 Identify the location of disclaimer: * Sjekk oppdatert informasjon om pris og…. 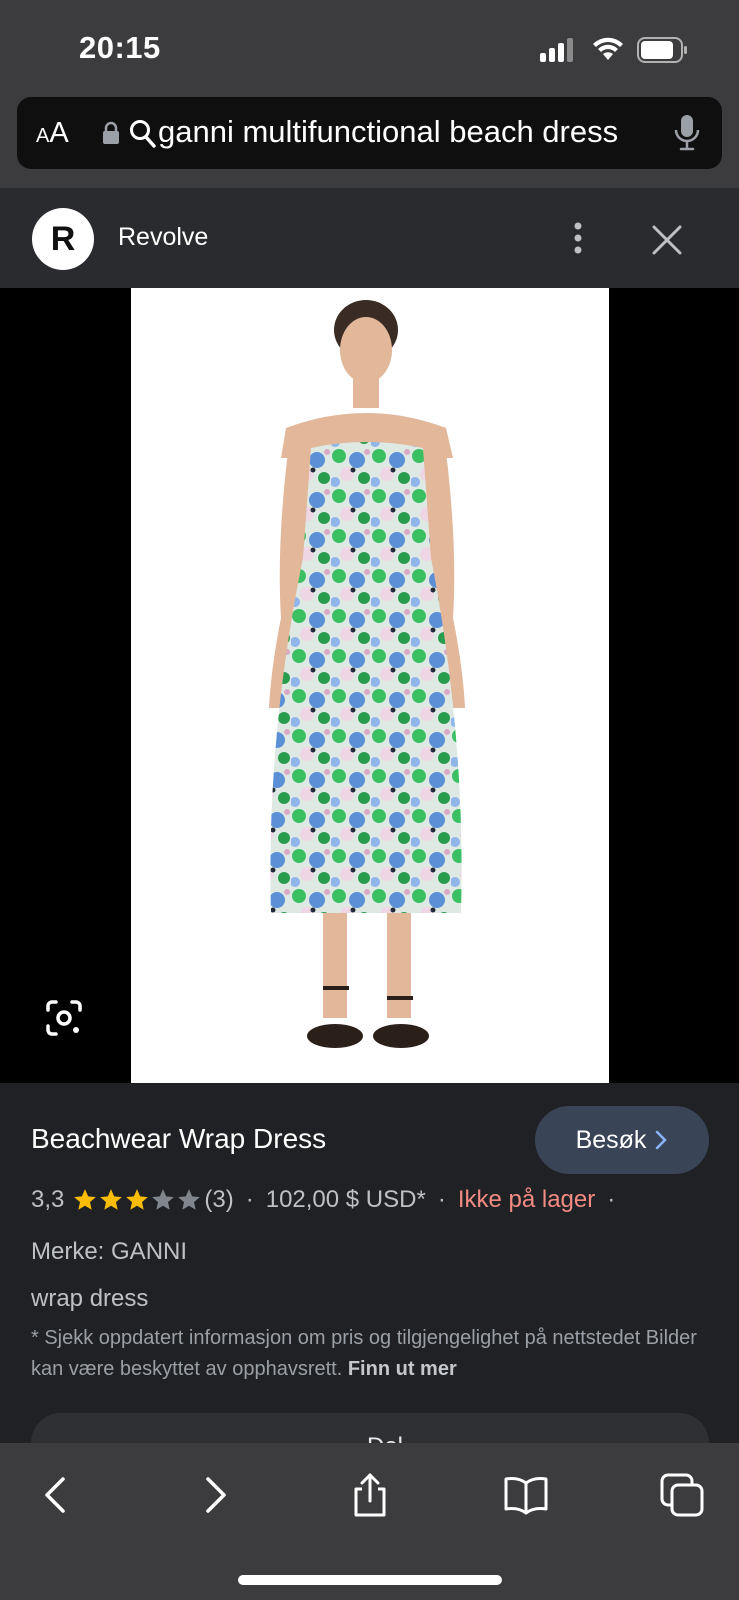
(376, 1354).